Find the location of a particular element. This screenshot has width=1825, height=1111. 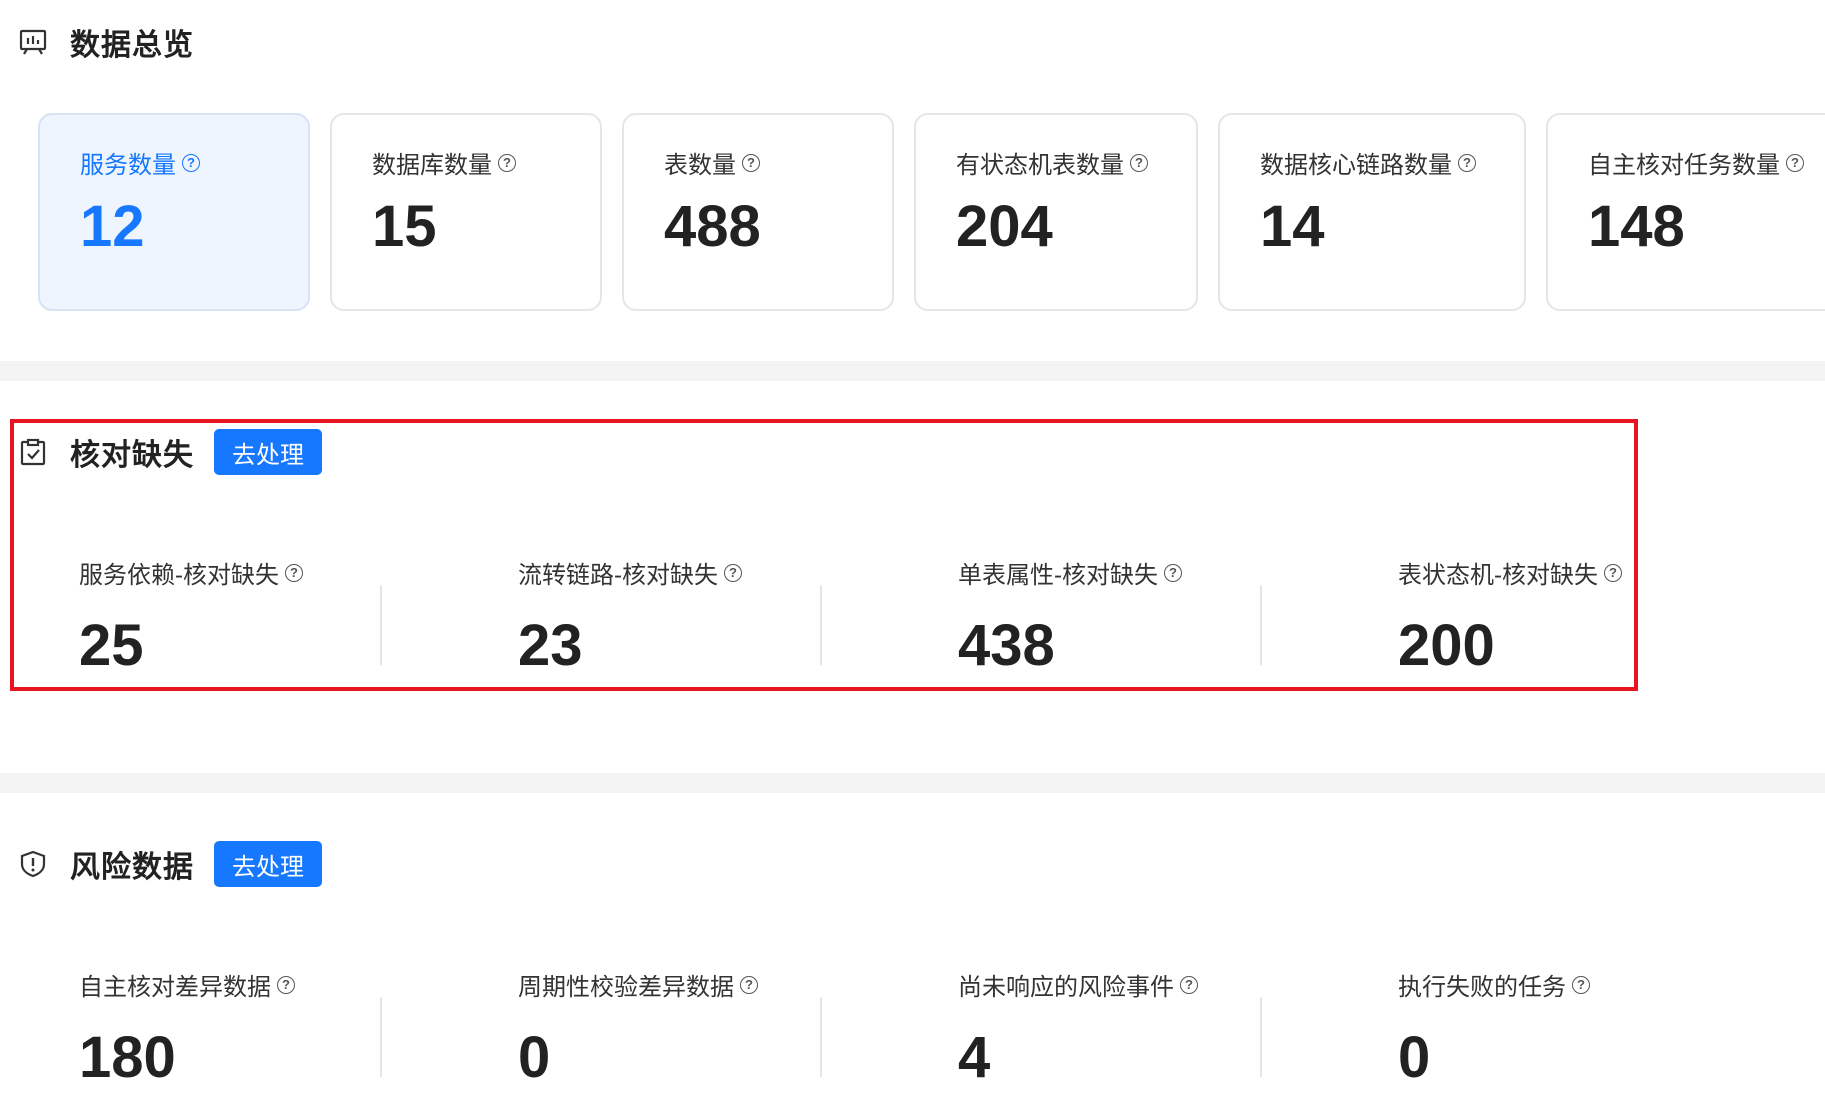

overview-header: 数据总览 is located at coordinates (106, 42).